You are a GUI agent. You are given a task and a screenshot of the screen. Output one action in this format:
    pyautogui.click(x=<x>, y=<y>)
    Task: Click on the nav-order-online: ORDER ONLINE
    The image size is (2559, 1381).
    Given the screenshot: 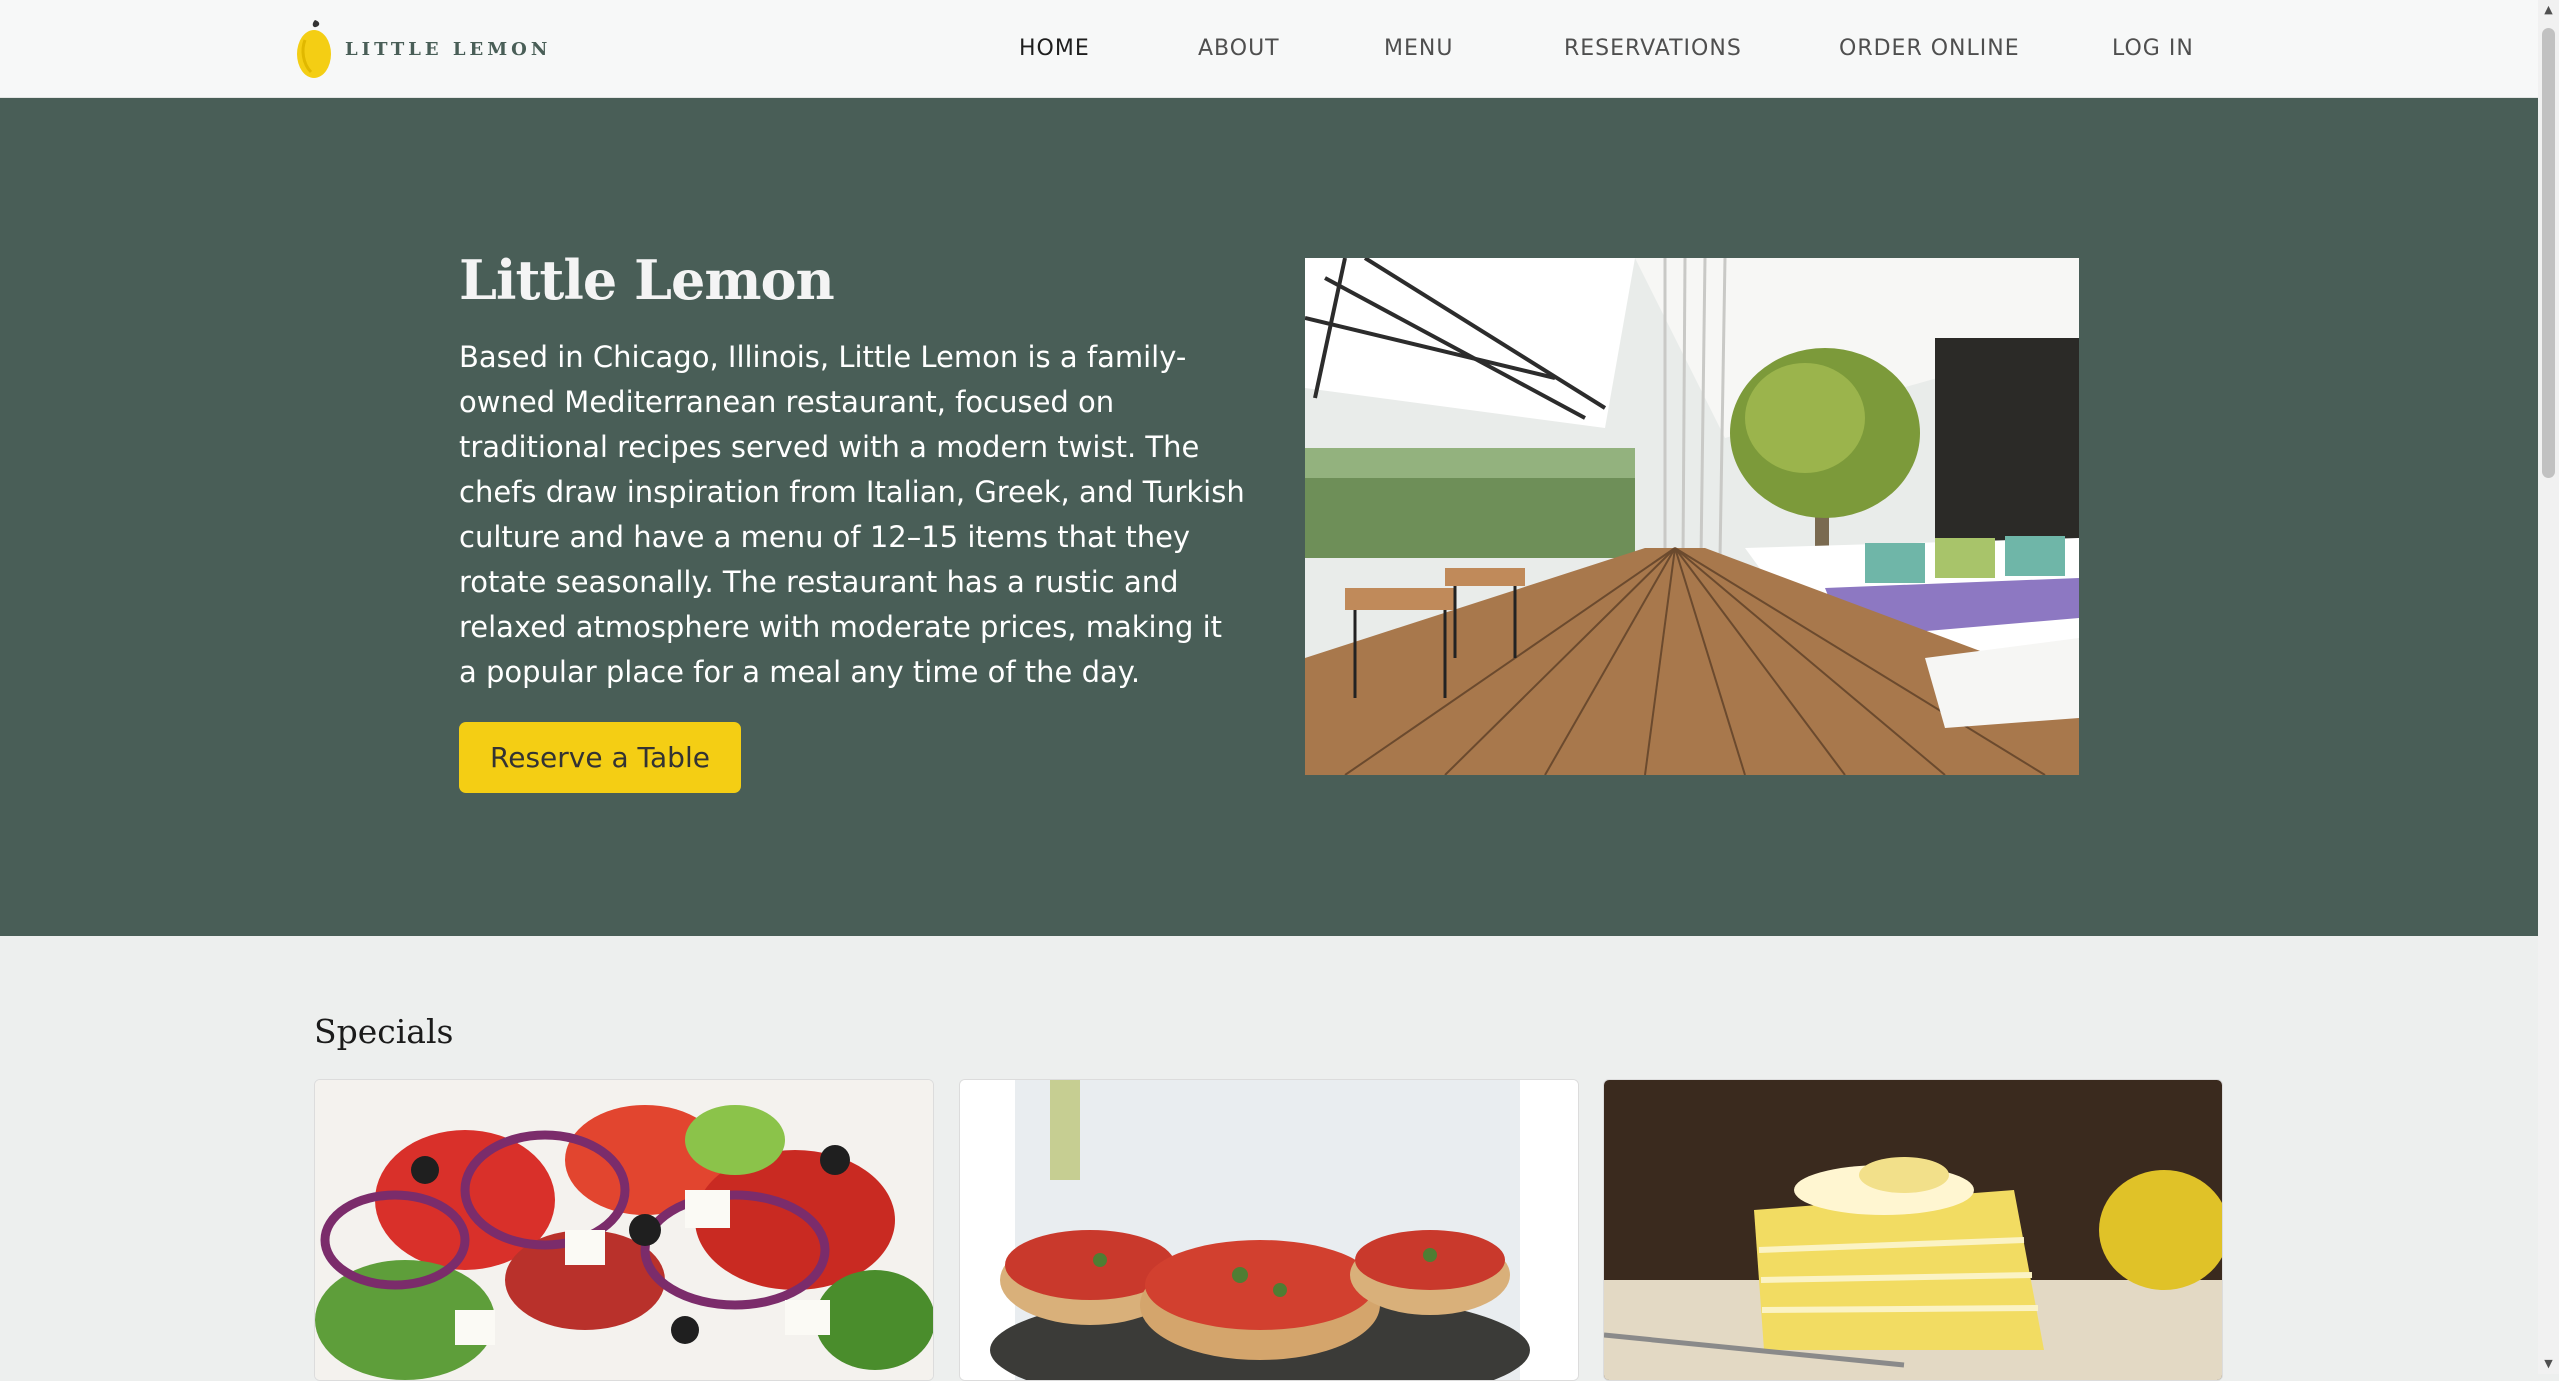 What is the action you would take?
    pyautogui.click(x=1929, y=48)
    